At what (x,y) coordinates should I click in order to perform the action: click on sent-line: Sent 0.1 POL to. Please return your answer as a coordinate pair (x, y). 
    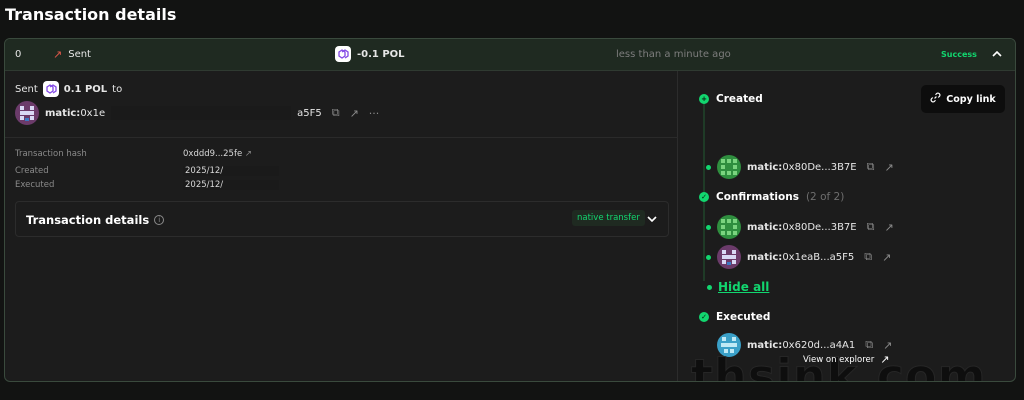
    Looking at the image, I should click on (68, 89).